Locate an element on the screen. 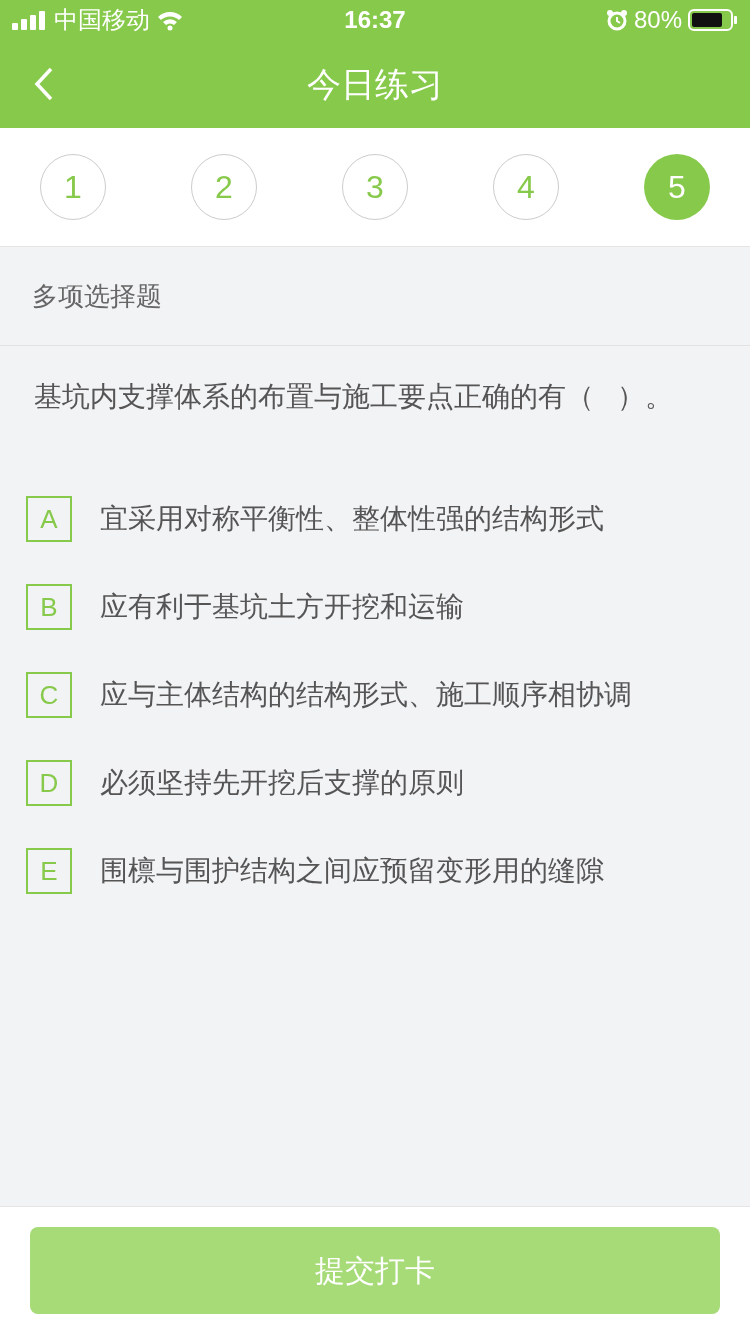  question-number: 4 is located at coordinates (526, 187).